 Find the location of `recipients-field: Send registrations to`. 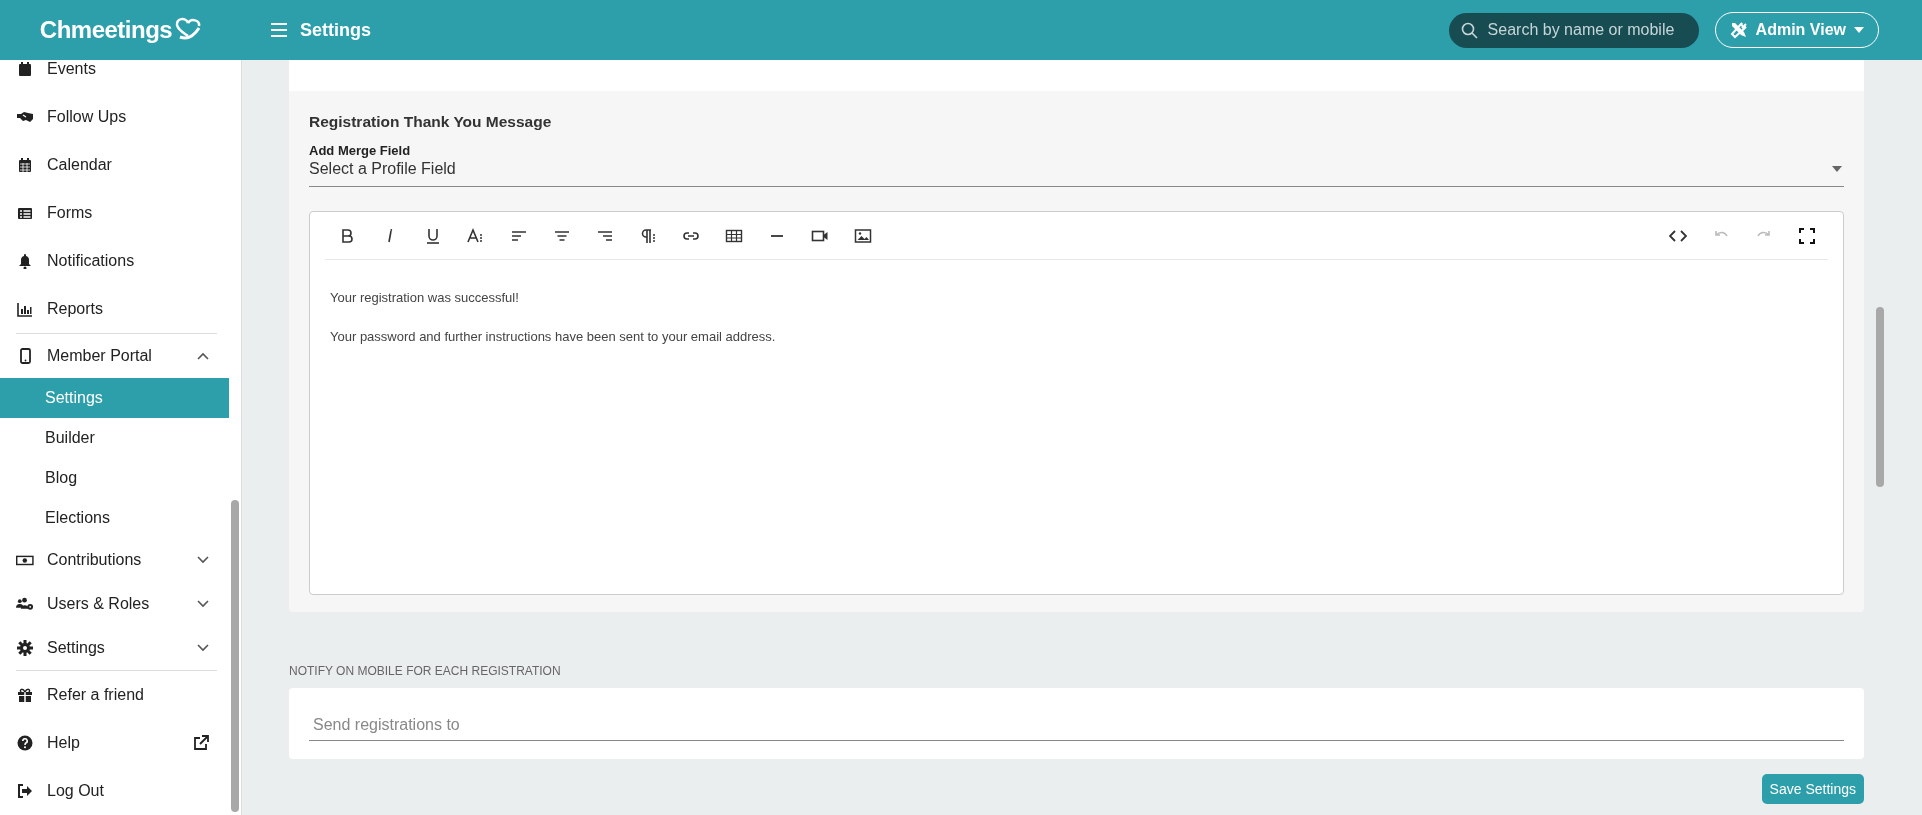

recipients-field: Send registrations to is located at coordinates (1076, 725).